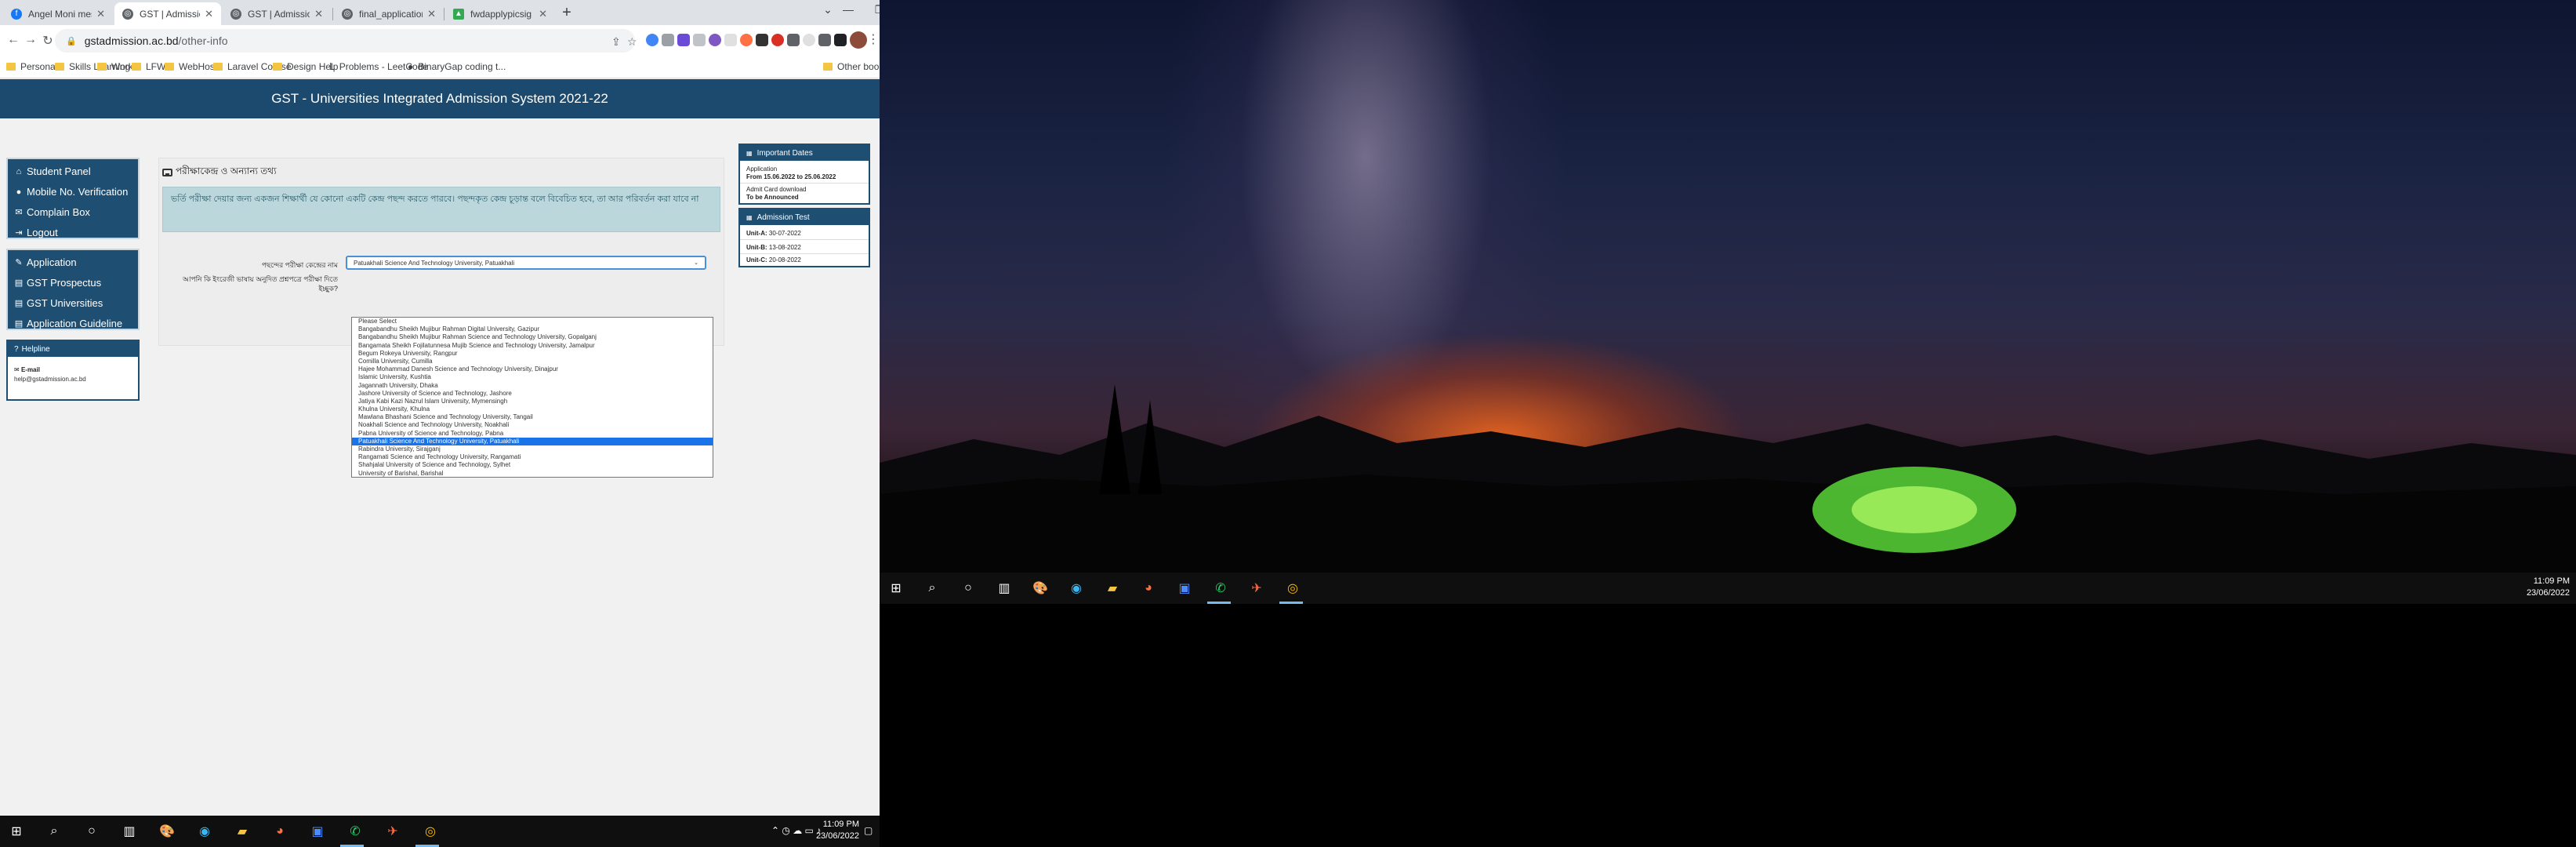 This screenshot has width=2576, height=847. Describe the element at coordinates (533, 386) in the screenshot. I see `dropdown-option: Jagannath University, Dhaka` at that location.